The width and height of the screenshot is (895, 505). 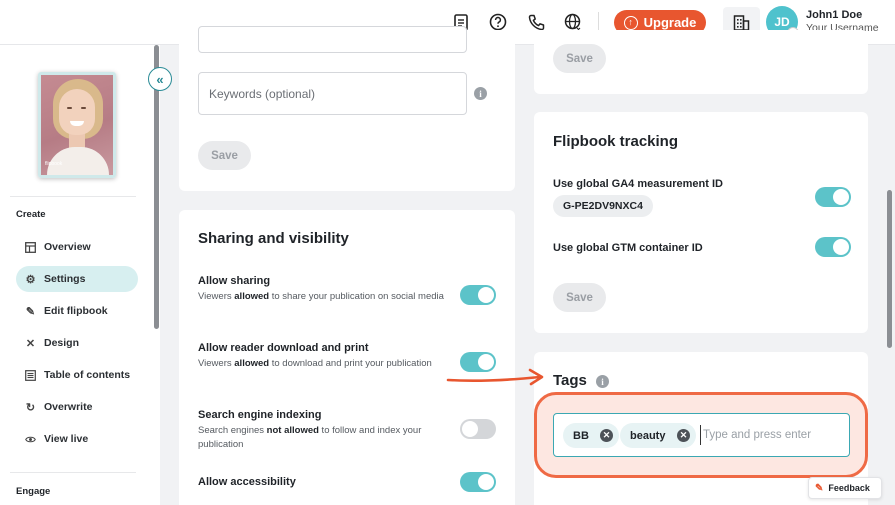 I want to click on arrow-up-icon: ↑, so click(x=630, y=22).